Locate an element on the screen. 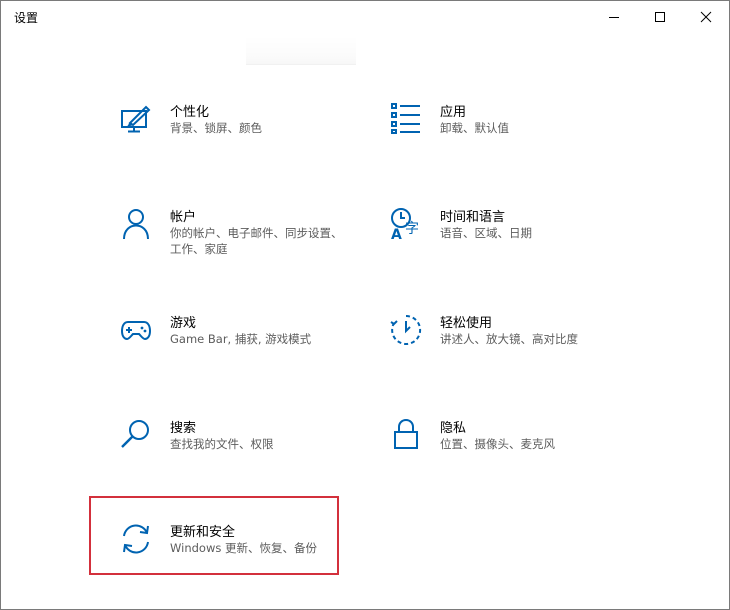 The height and width of the screenshot is (610, 730). tile-title: 帐户 is located at coordinates (183, 217).